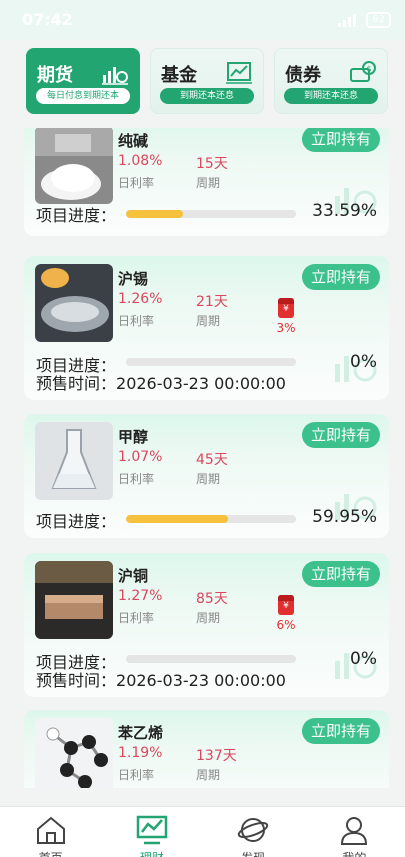  What do you see at coordinates (133, 141) in the screenshot?
I see `product-name: 纯碱` at bounding box center [133, 141].